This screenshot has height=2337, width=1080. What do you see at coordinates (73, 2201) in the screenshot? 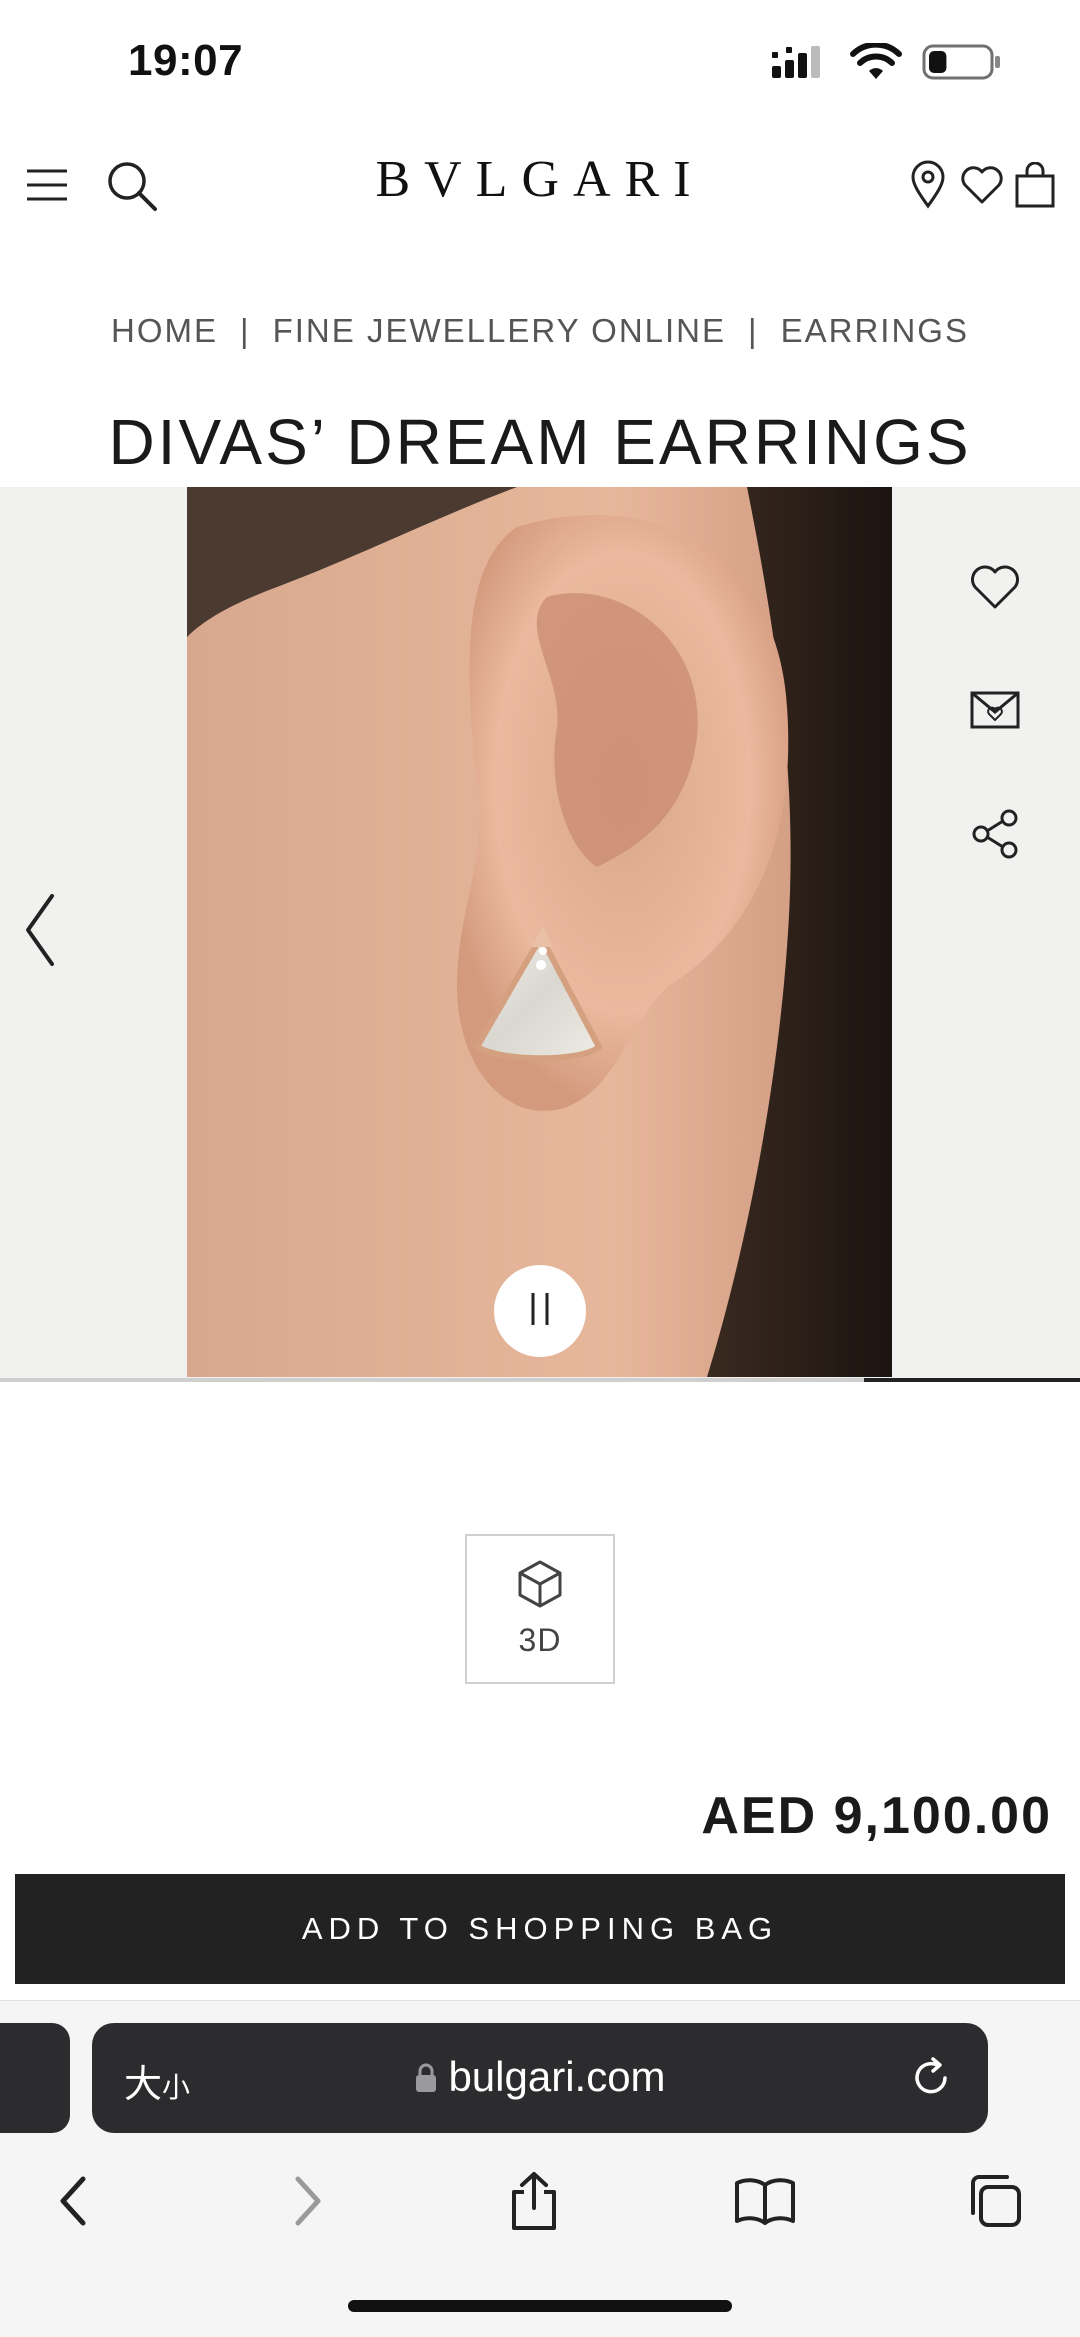
I see `back-icon` at bounding box center [73, 2201].